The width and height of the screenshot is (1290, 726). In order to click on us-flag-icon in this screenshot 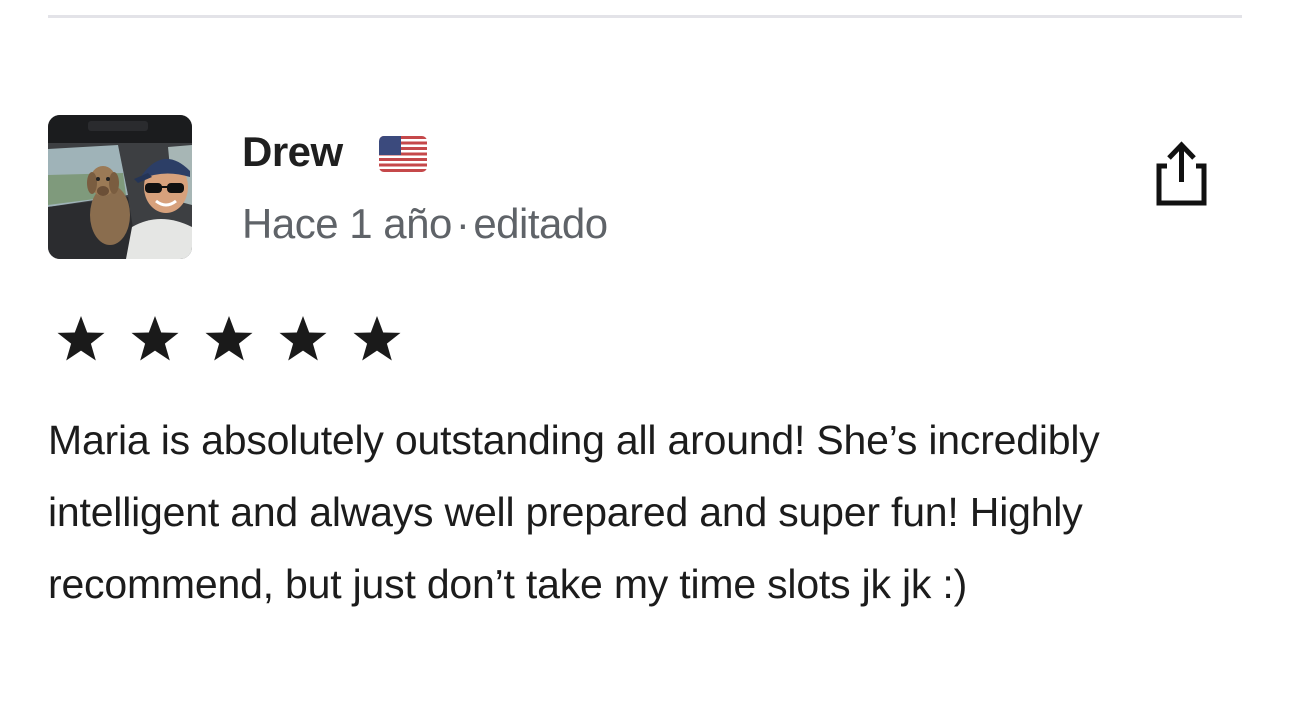, I will do `click(403, 154)`.